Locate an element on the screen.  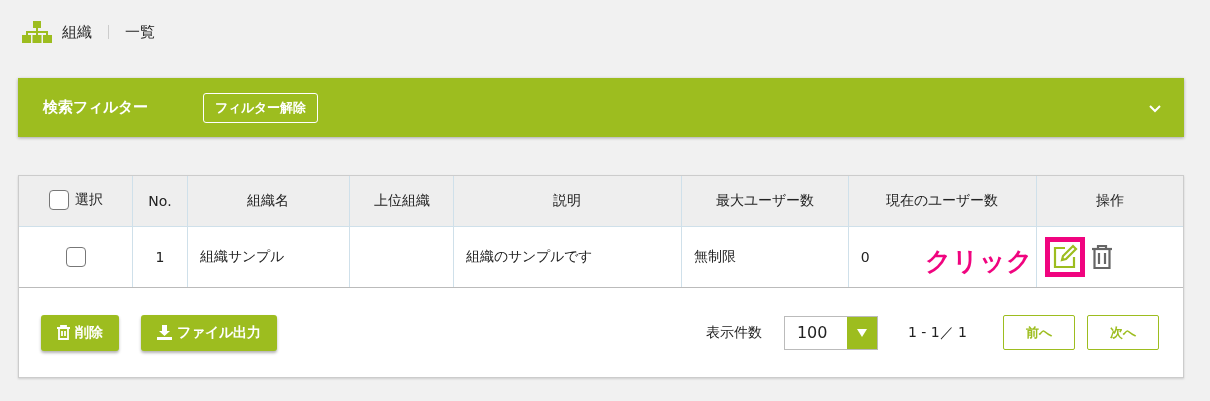
next-button: 次へ is located at coordinates (1123, 332).